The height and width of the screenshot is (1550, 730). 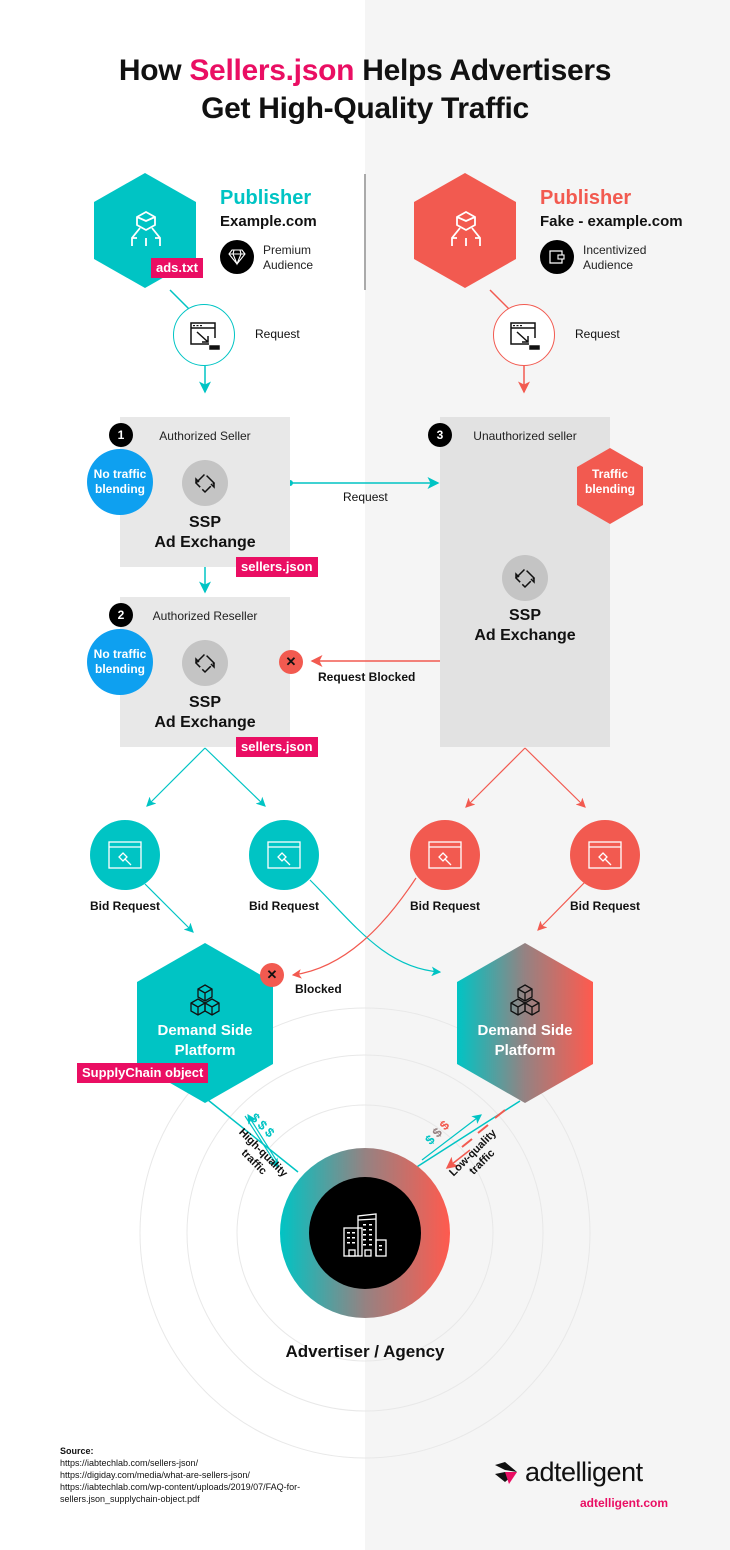 What do you see at coordinates (237, 257) in the screenshot?
I see `diamond-icon` at bounding box center [237, 257].